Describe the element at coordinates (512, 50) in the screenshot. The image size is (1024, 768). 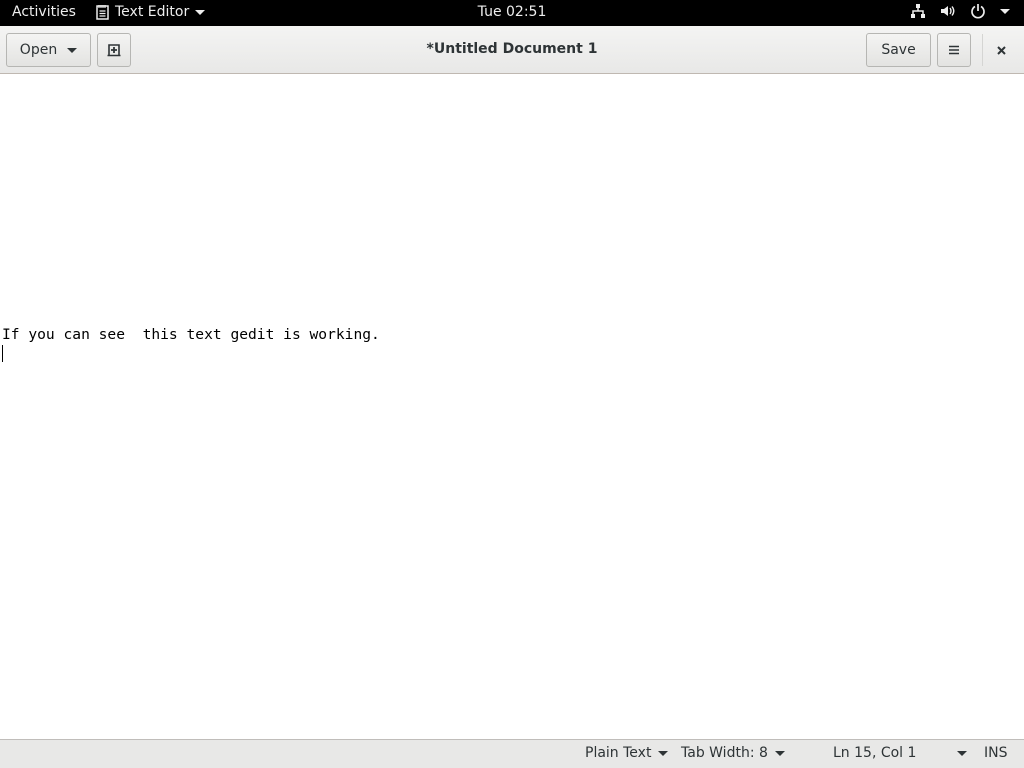
I see `header-bar: Open *Untitled Document 1 Save` at that location.